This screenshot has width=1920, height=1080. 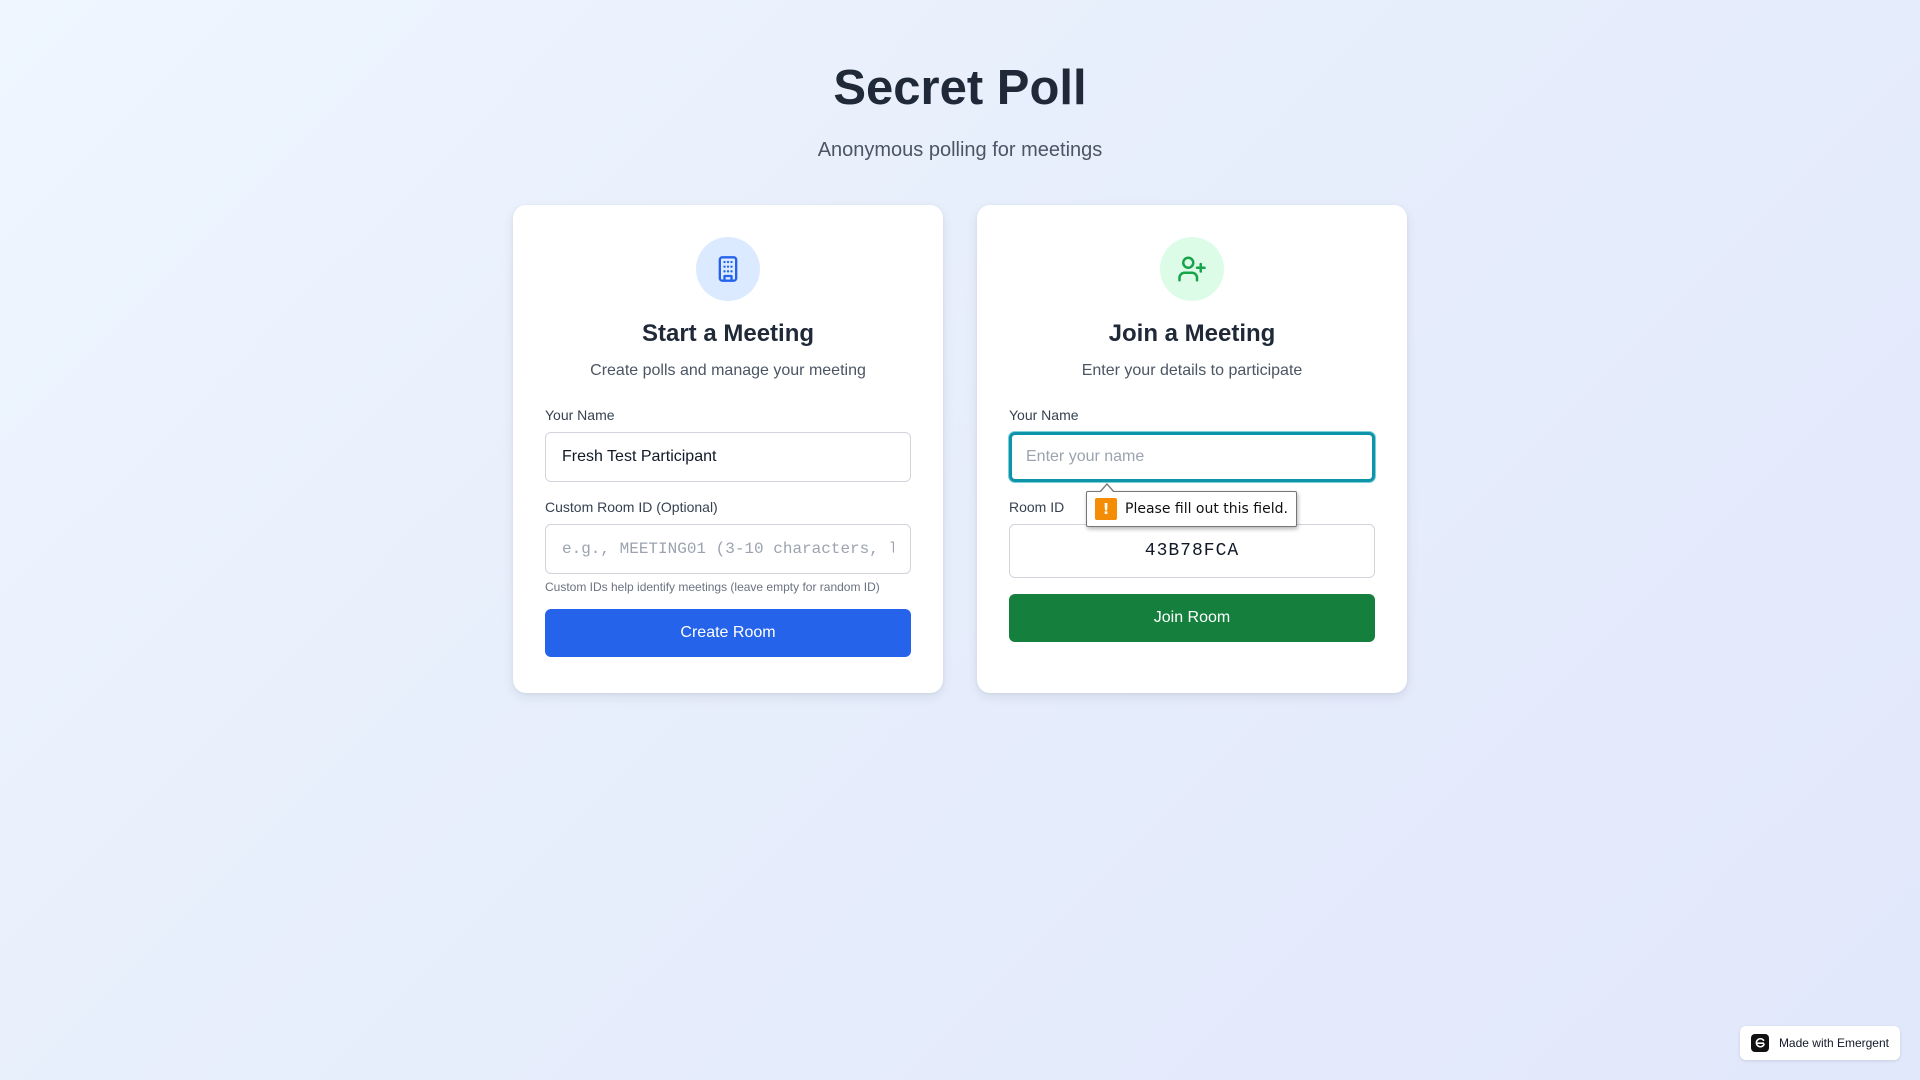 I want to click on join-meeting-title: Join a Meeting, so click(x=1192, y=333).